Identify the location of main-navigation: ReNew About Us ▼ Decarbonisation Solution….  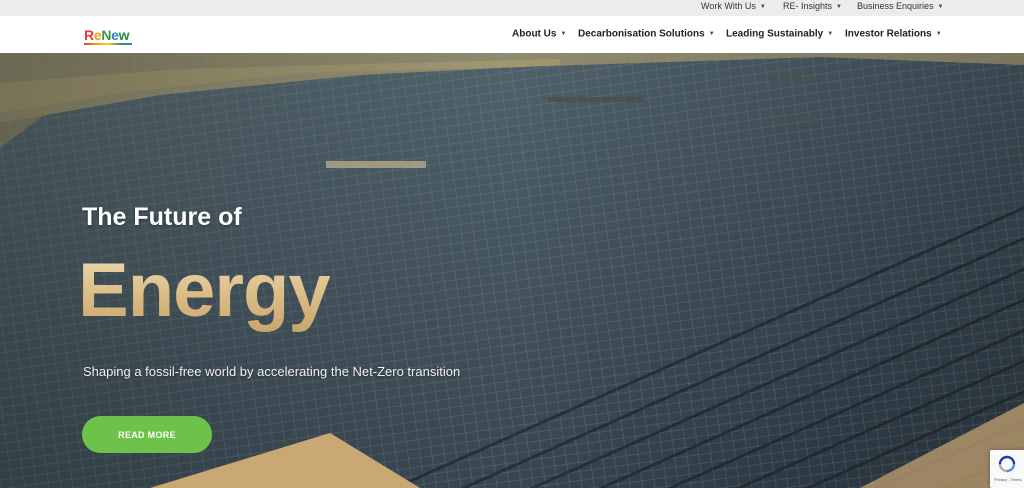
(512, 34).